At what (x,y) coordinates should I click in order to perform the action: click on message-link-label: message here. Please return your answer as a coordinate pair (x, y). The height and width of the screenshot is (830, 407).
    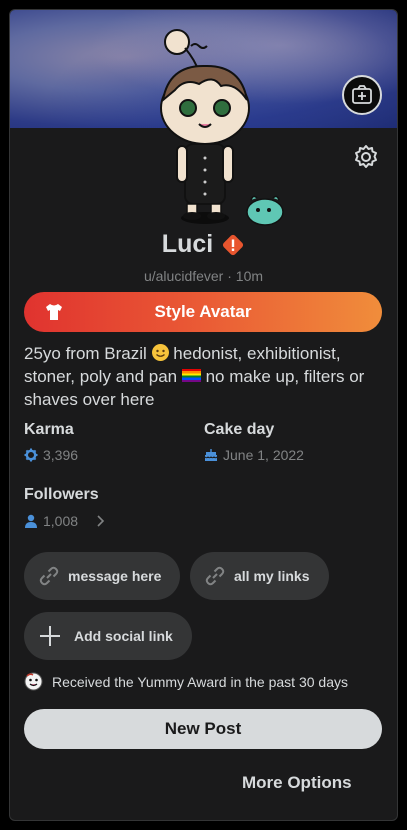
    Looking at the image, I should click on (115, 576).